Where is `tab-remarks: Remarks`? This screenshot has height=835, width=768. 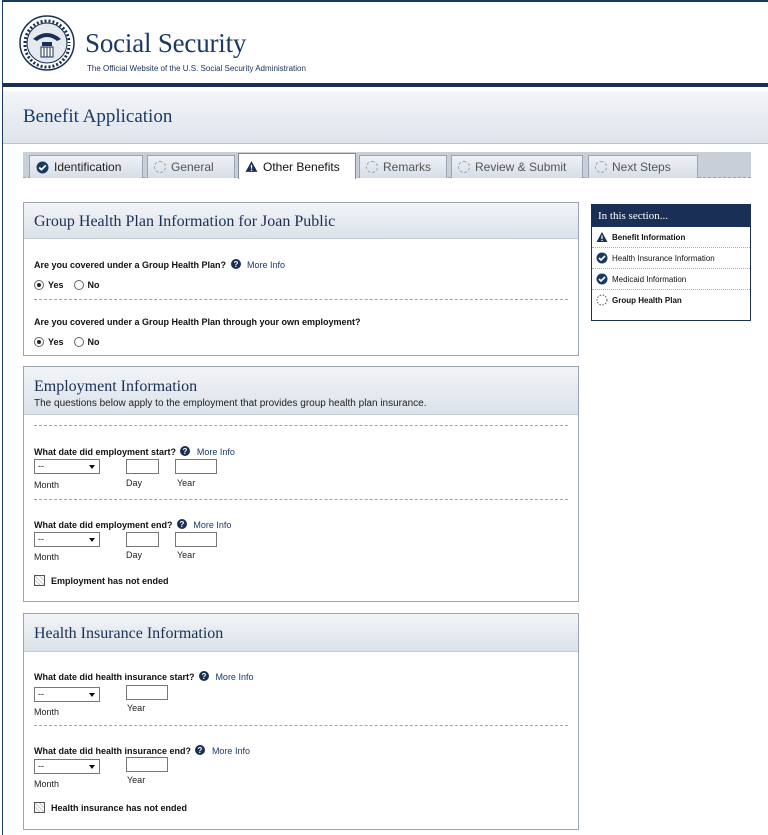
tab-remarks: Remarks is located at coordinates (403, 166).